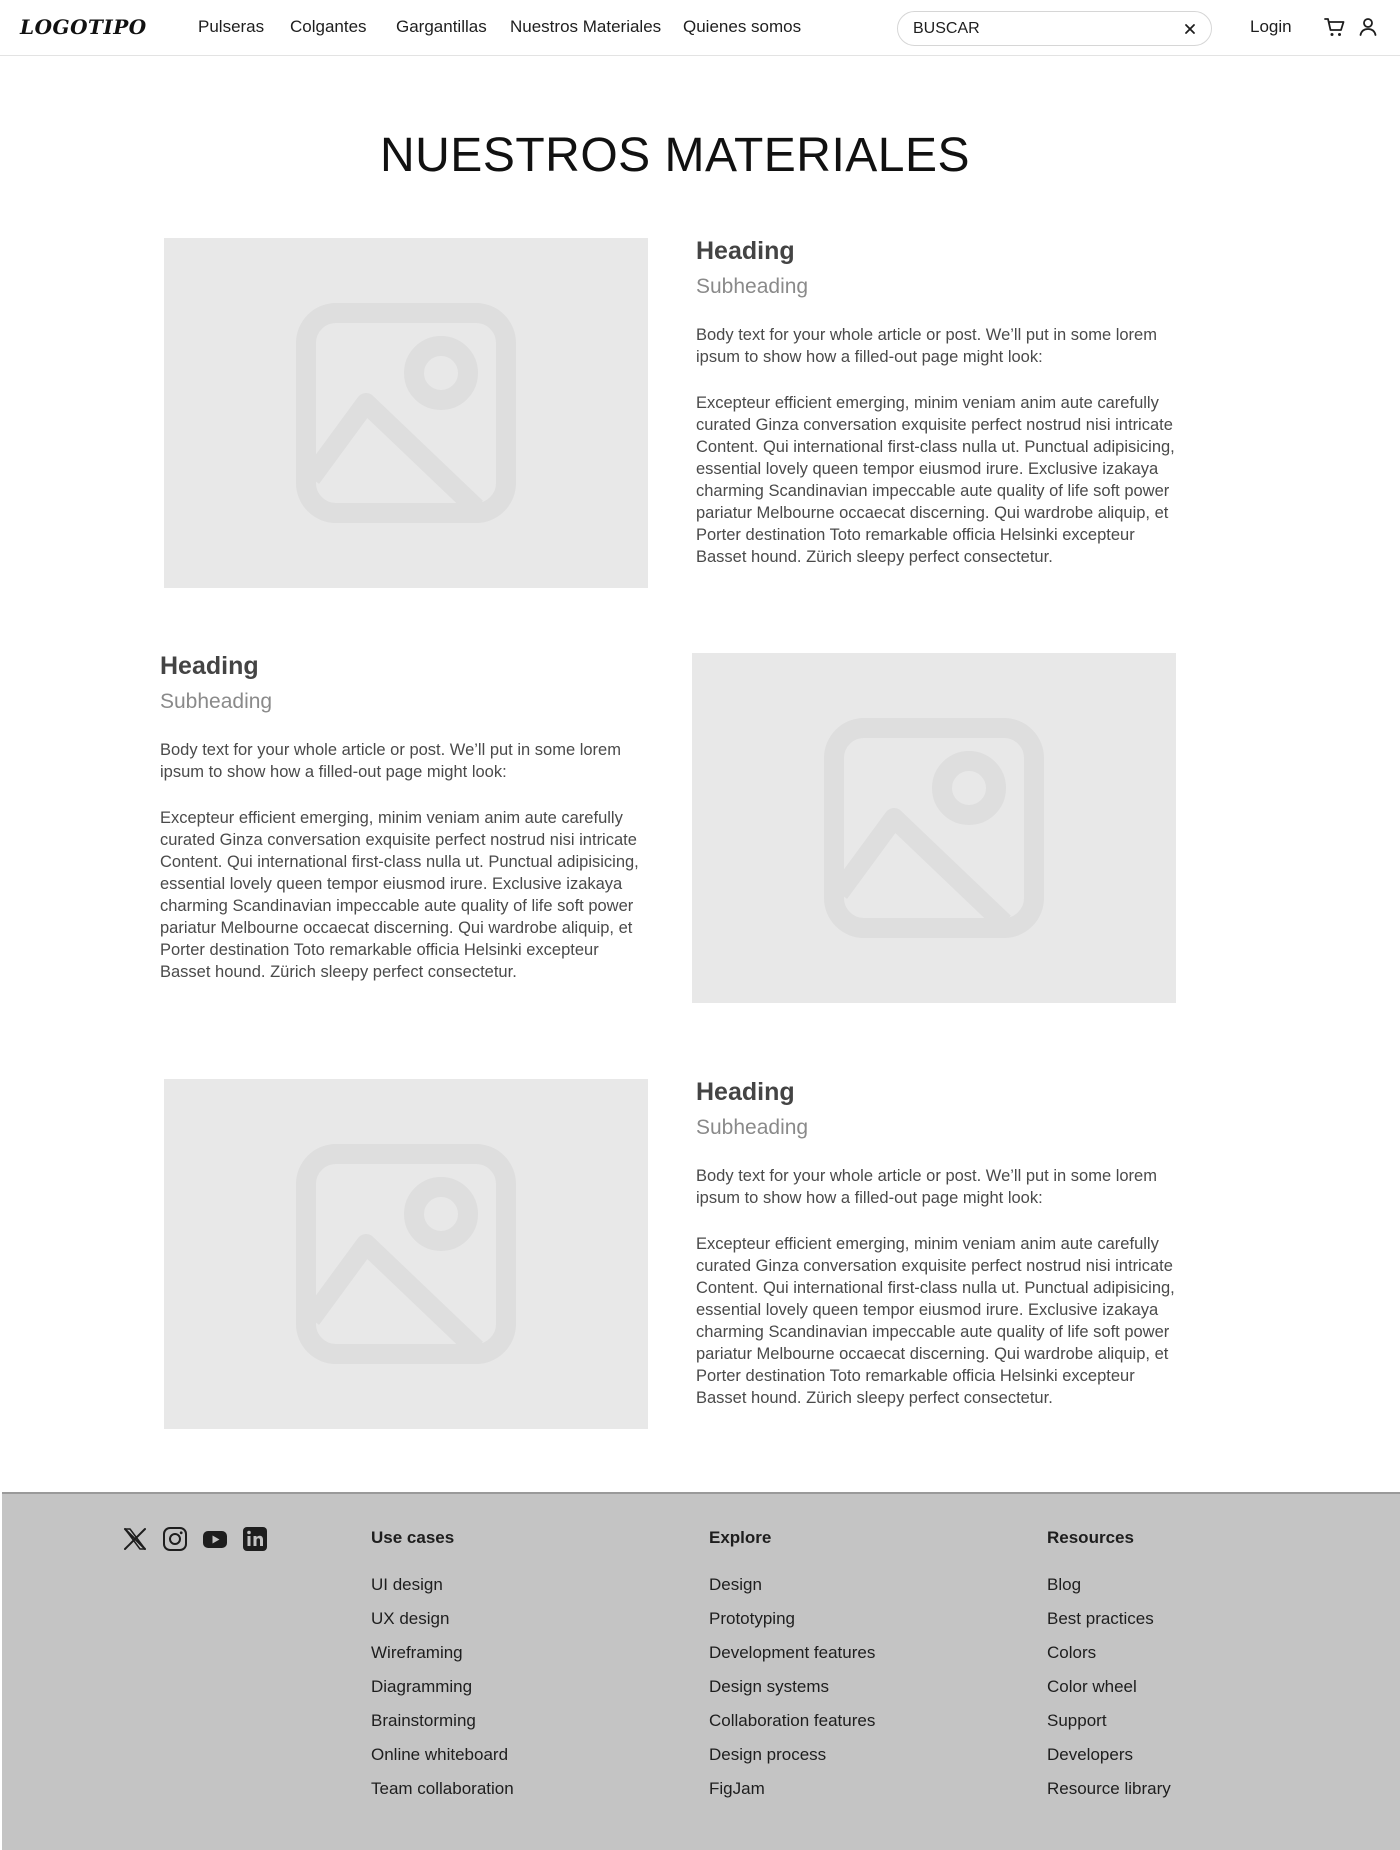  I want to click on footer-link: Design, so click(792, 1585).